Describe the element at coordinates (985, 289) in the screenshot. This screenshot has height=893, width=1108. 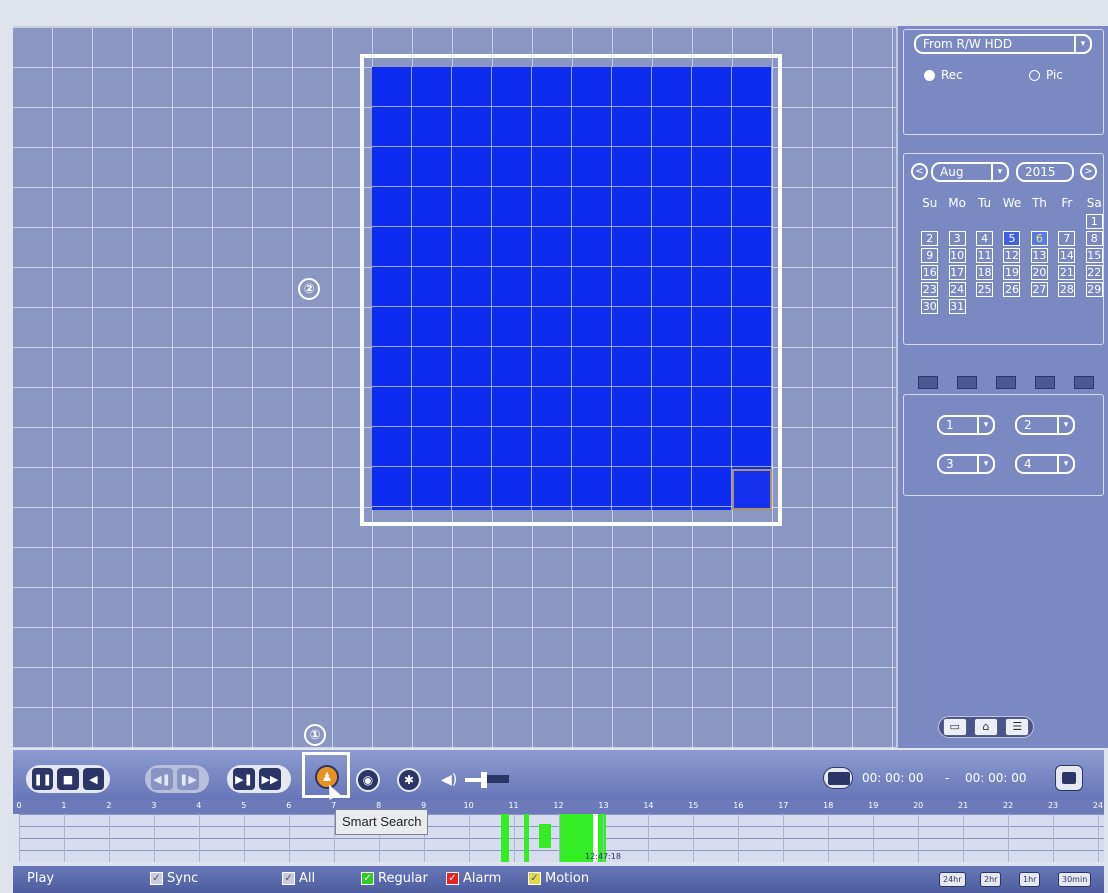
I see `calendar-day: 25` at that location.